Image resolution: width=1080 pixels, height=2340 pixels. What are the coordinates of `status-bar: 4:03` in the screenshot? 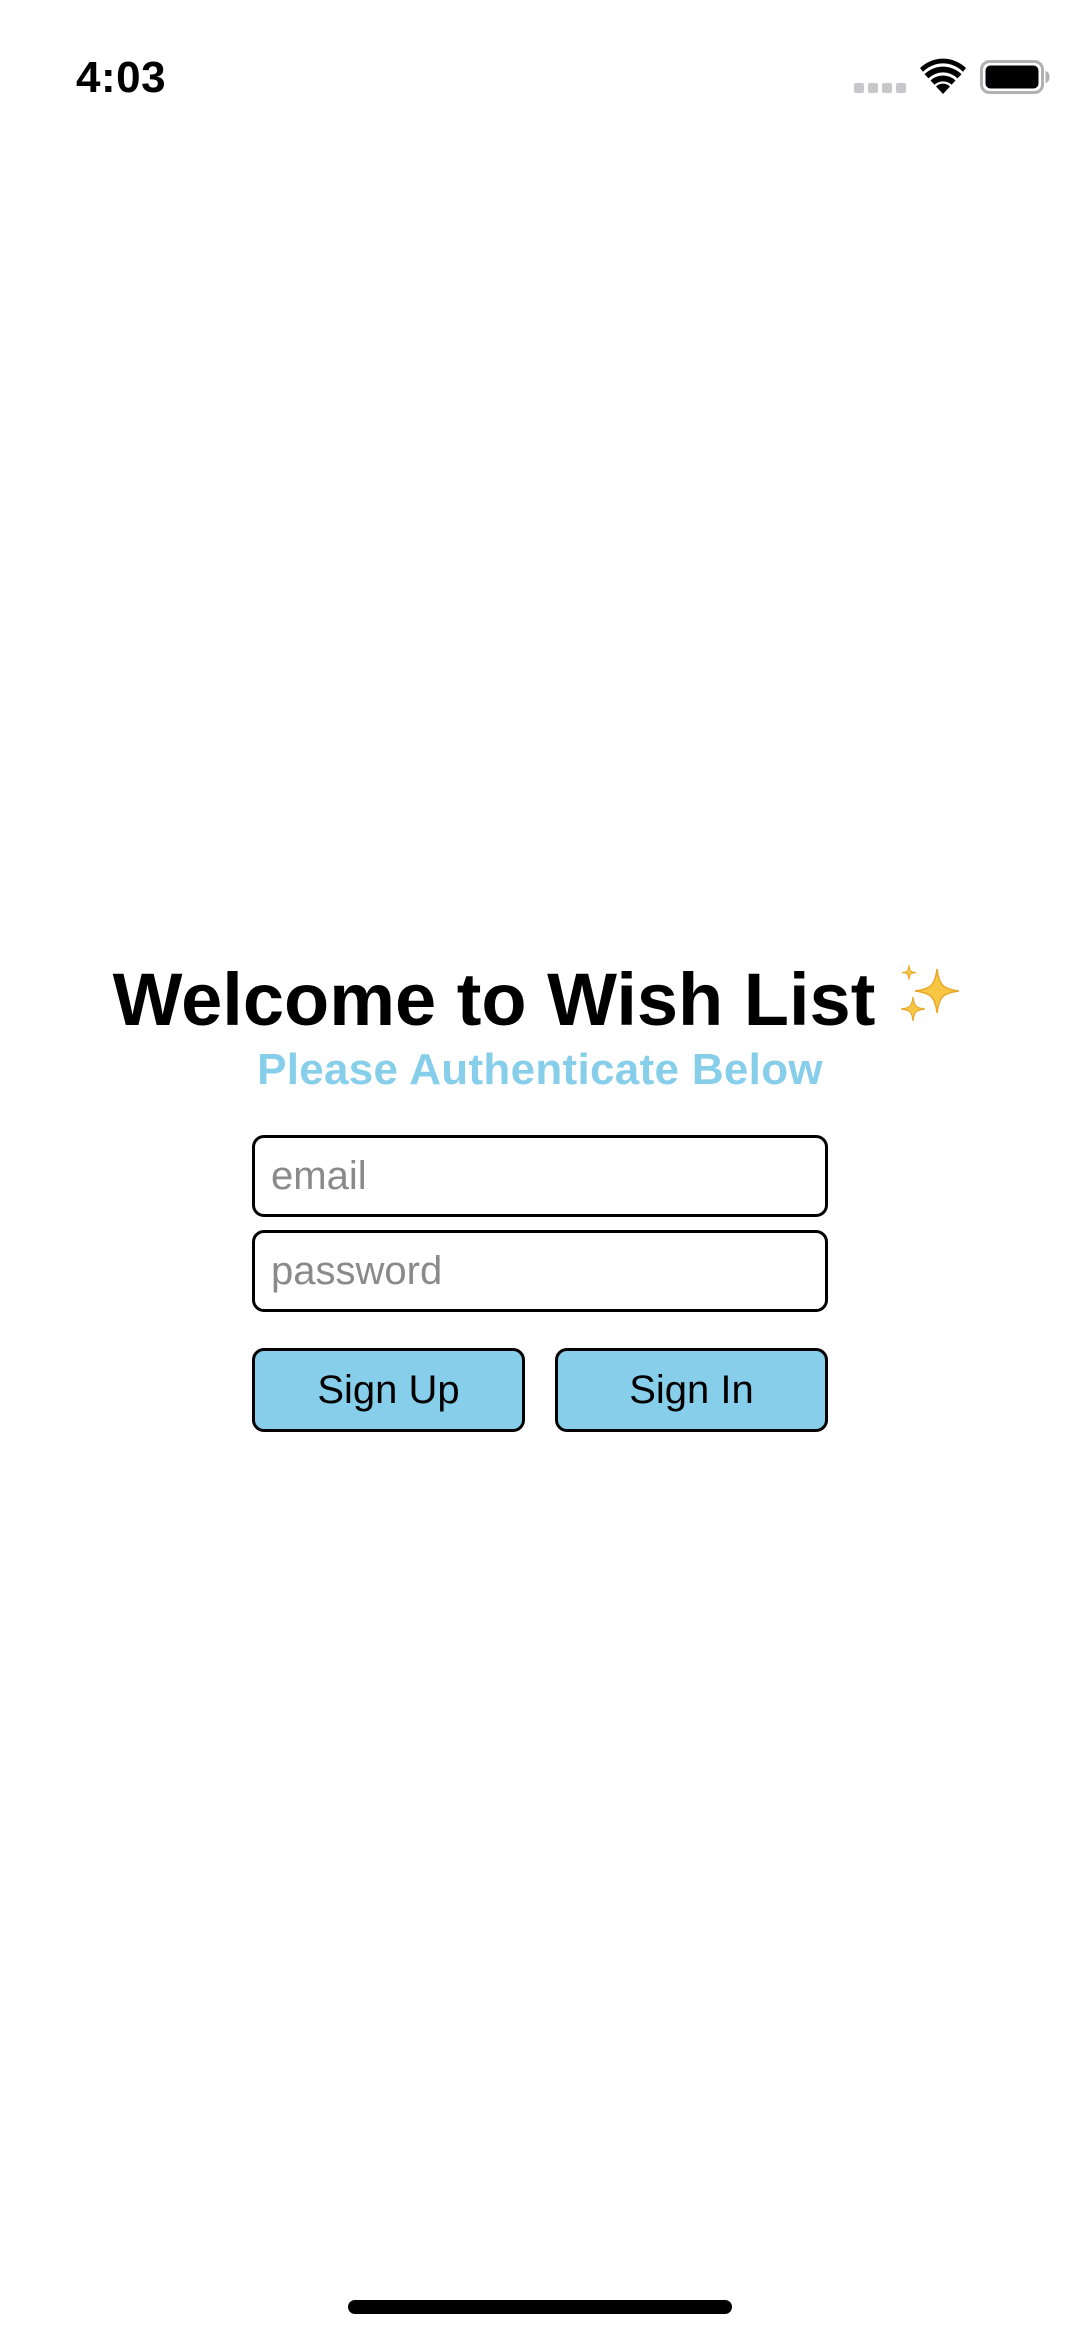 It's located at (540, 70).